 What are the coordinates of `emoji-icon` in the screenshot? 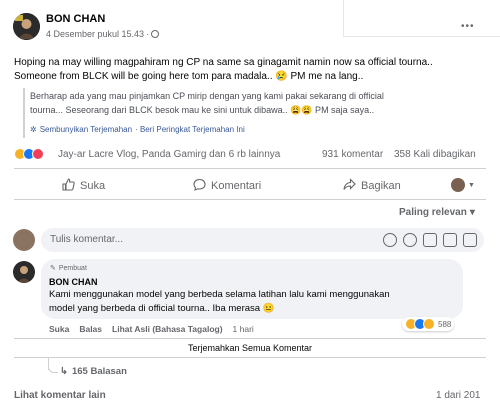 It's located at (410, 240).